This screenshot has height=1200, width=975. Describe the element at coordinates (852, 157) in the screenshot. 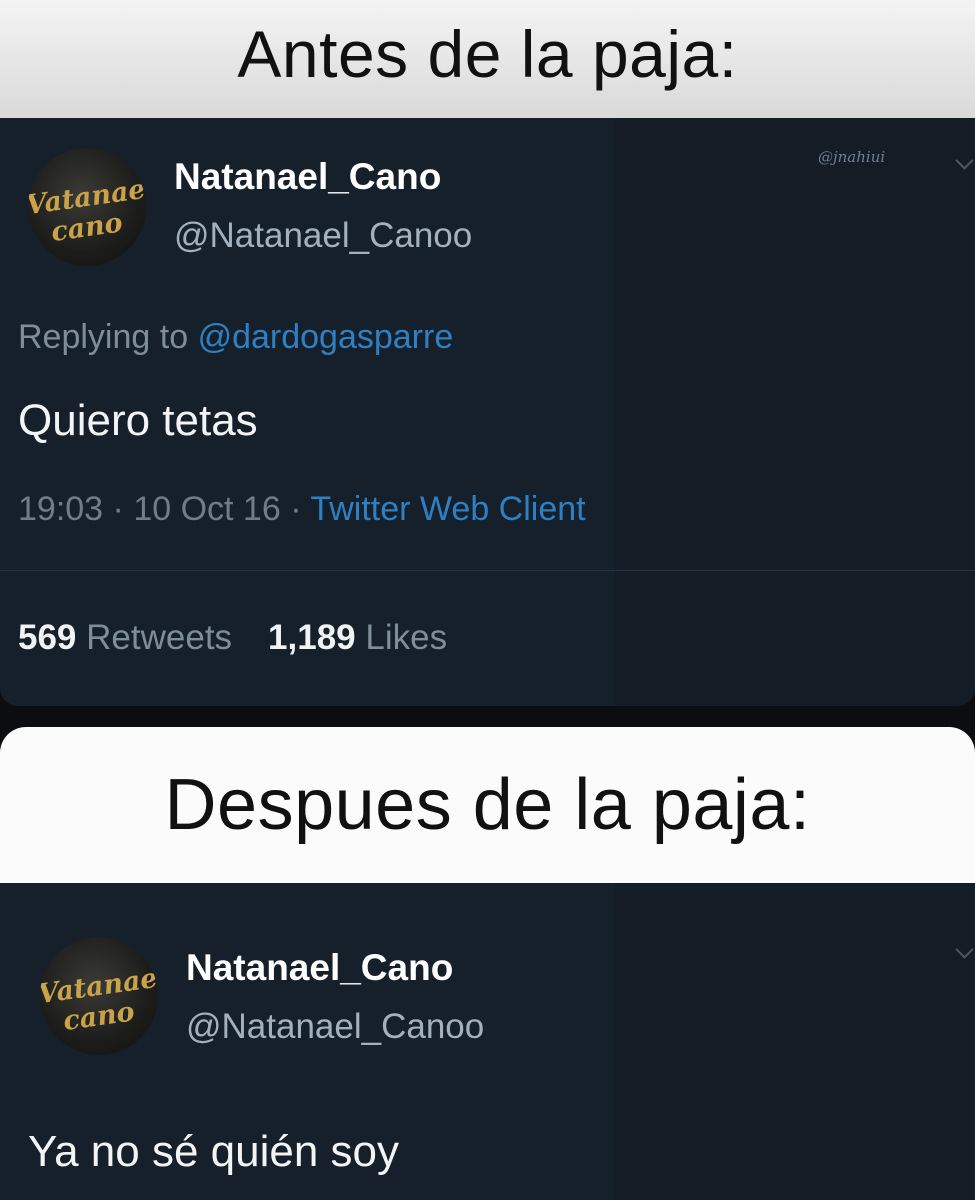

I see `watermark: @jnahiui` at that location.